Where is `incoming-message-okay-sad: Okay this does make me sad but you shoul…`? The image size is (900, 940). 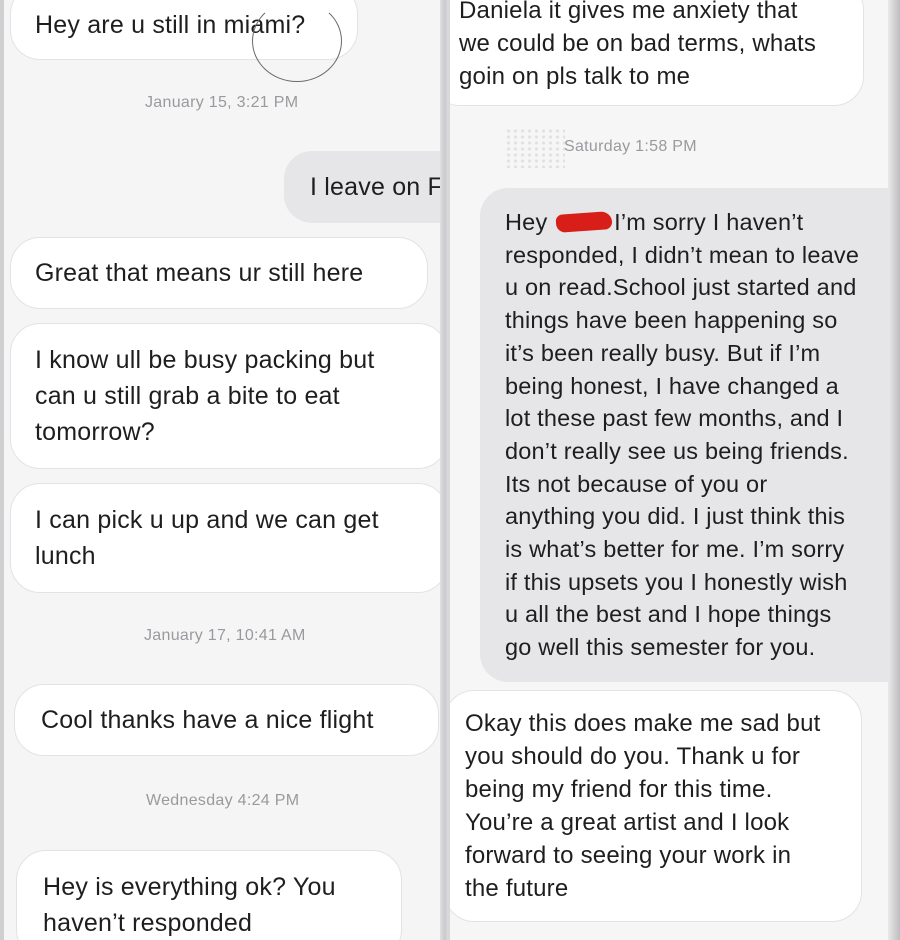 incoming-message-okay-sad: Okay this does make me sad but you shoul… is located at coordinates (656, 806).